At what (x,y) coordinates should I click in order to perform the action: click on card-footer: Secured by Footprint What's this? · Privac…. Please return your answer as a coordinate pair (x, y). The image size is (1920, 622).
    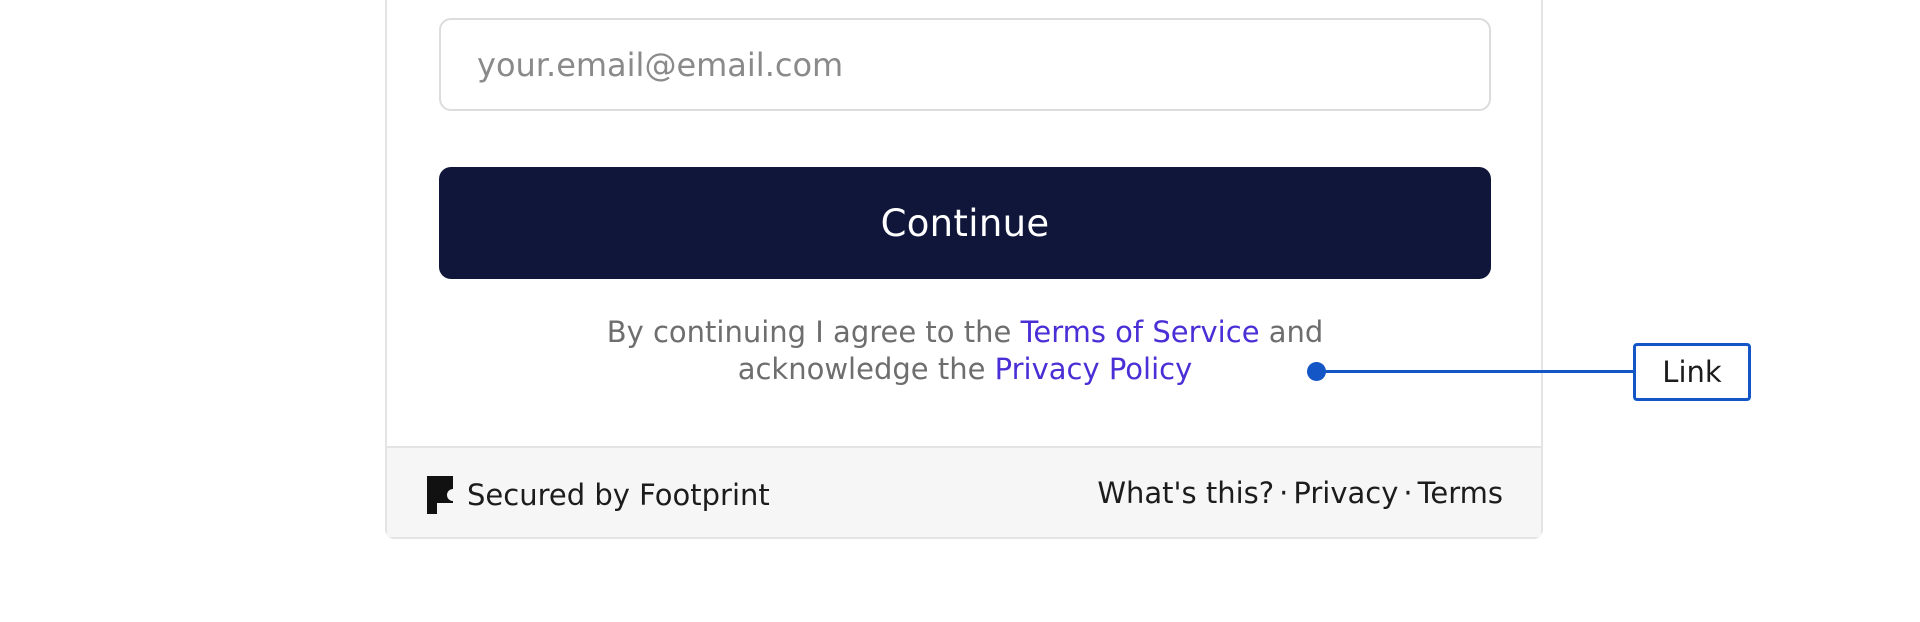
    Looking at the image, I should click on (964, 491).